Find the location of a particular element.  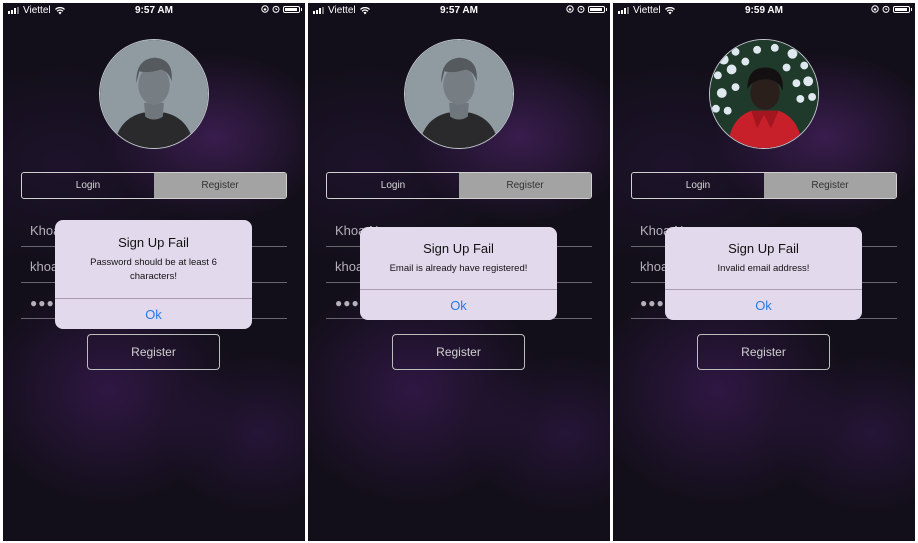

sign-up-fail-alert: Sign Up Fail Invalid email address! Ok is located at coordinates (763, 273).